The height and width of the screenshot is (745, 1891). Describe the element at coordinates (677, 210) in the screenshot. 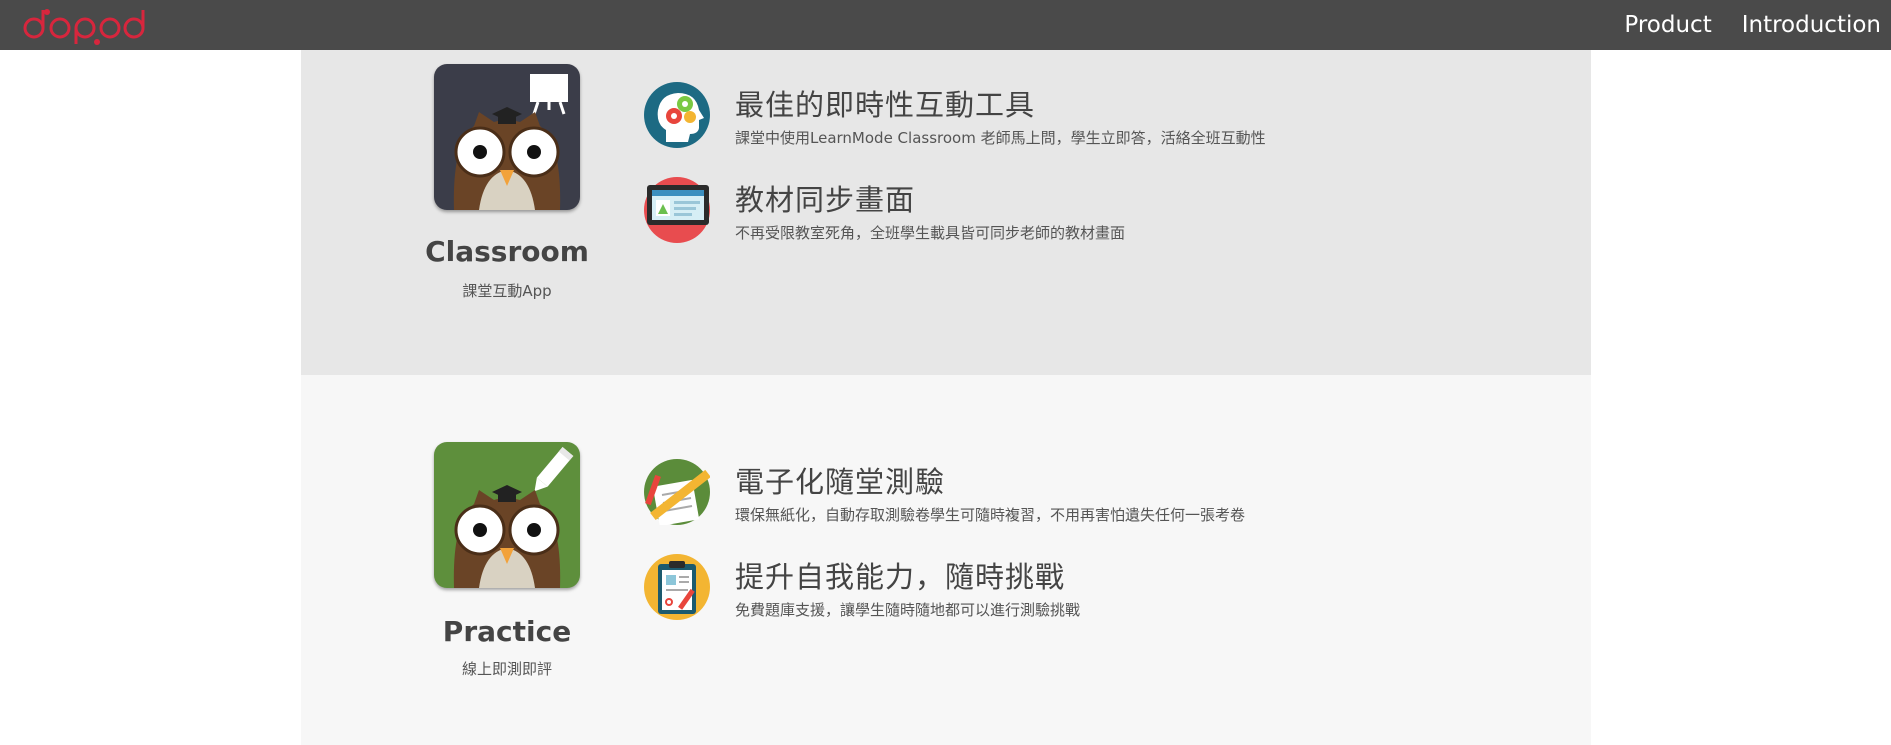

I see `tablet-screen-icon` at that location.